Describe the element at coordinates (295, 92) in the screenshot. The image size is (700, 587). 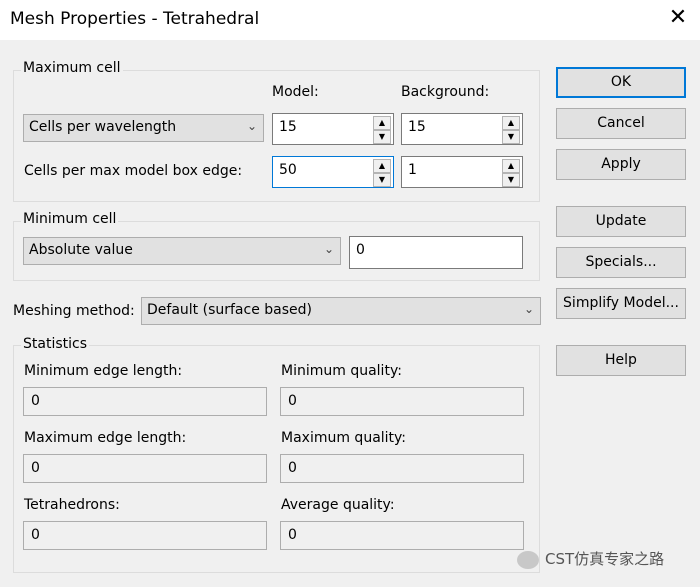
I see `model-header: Model:` at that location.